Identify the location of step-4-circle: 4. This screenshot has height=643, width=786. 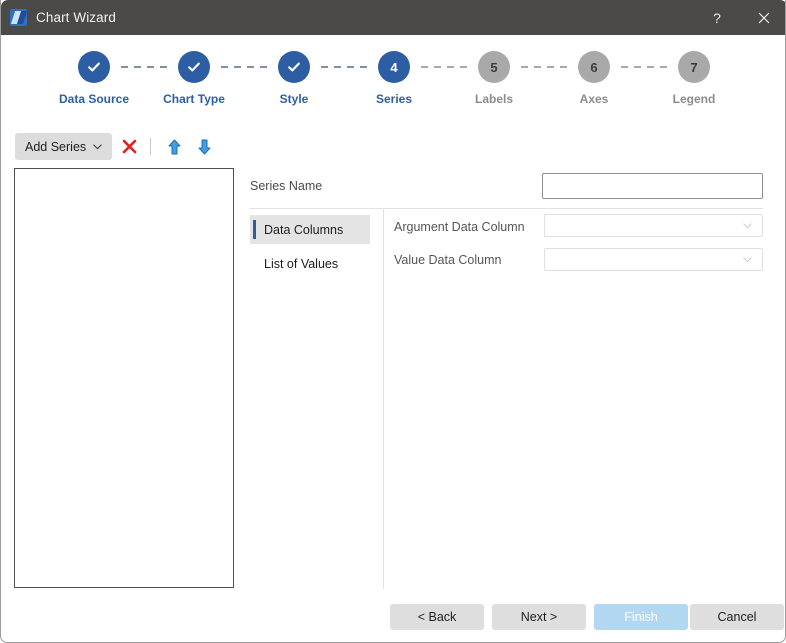
(394, 67).